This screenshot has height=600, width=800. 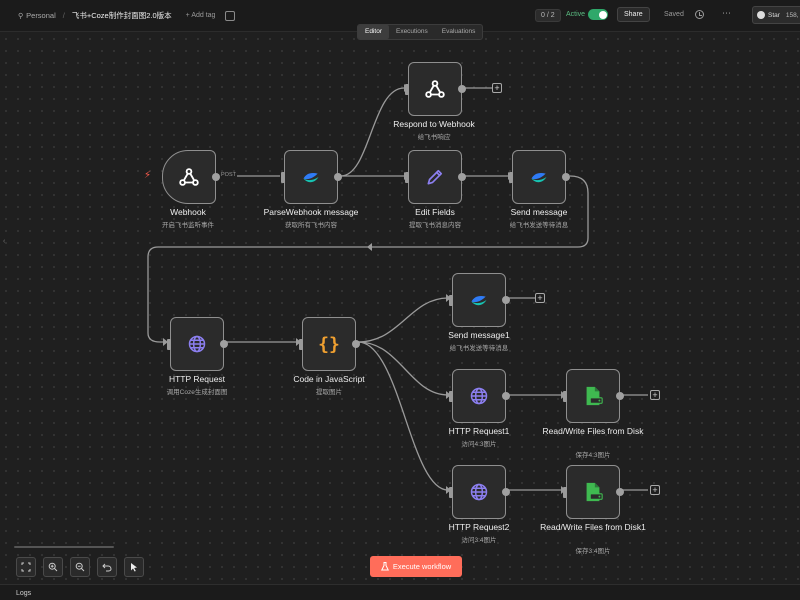 I want to click on file-disk-icon, so click(x=594, y=396).